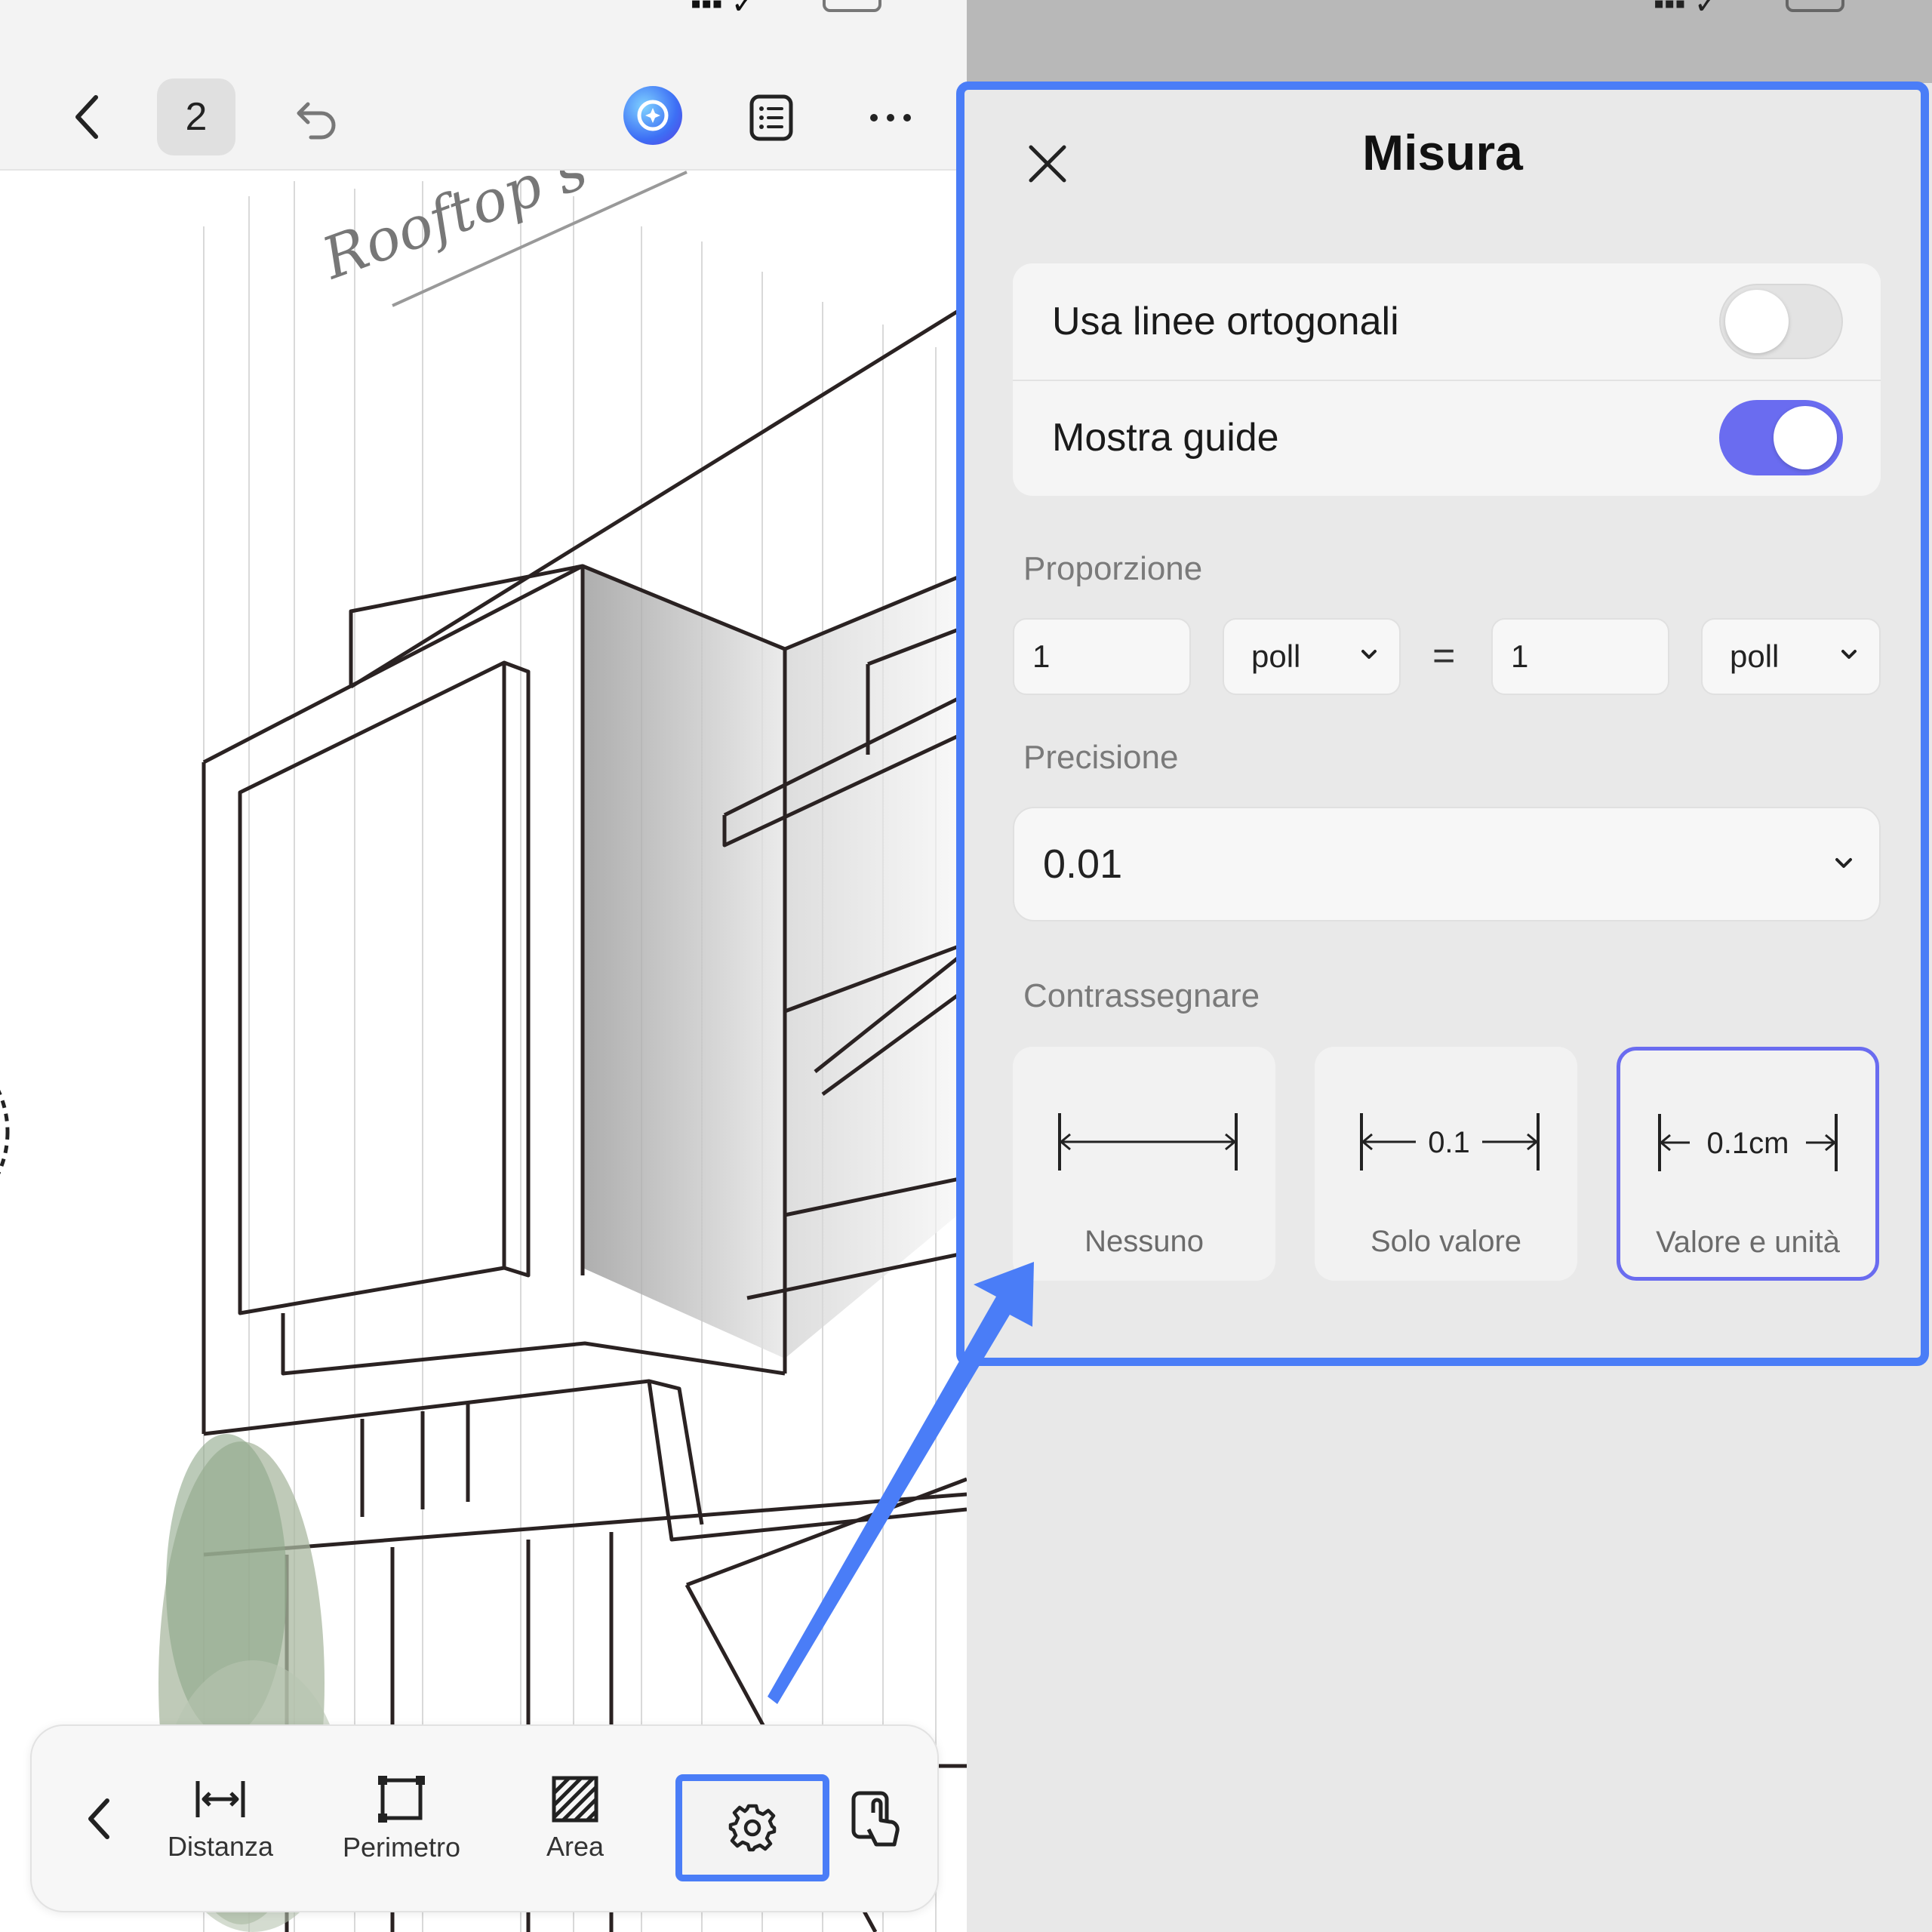 The height and width of the screenshot is (1932, 1932). Describe the element at coordinates (1113, 568) in the screenshot. I see `proportion-label: Proporzione` at that location.